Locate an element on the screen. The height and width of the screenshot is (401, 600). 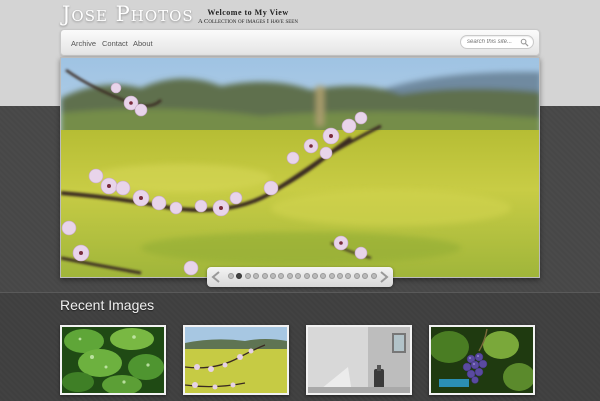
search-icon is located at coordinates (524, 42).